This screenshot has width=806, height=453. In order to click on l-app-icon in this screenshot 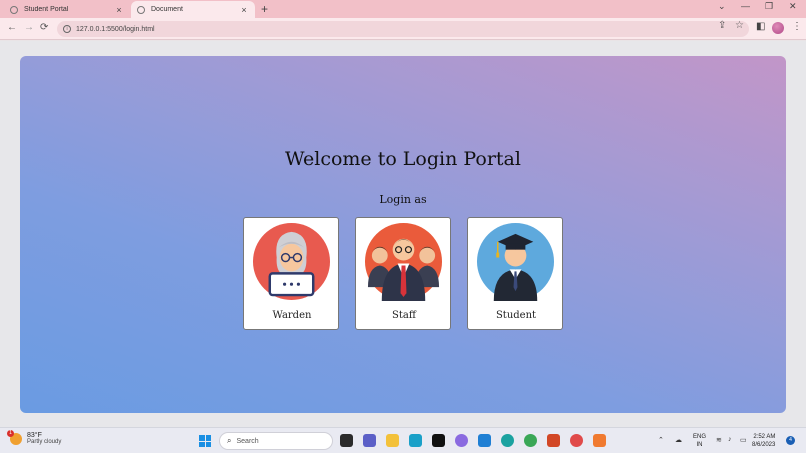, I will do `click(415, 440)`.